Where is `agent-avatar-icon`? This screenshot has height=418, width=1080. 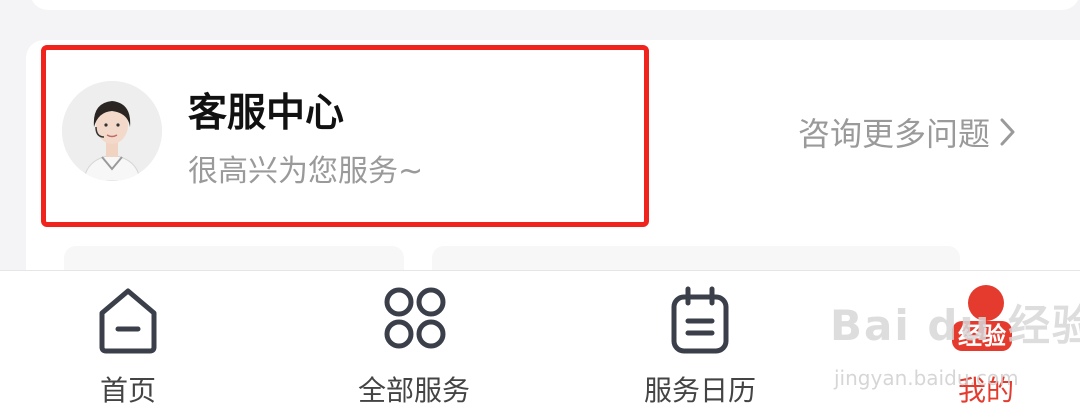
agent-avatar-icon is located at coordinates (112, 131).